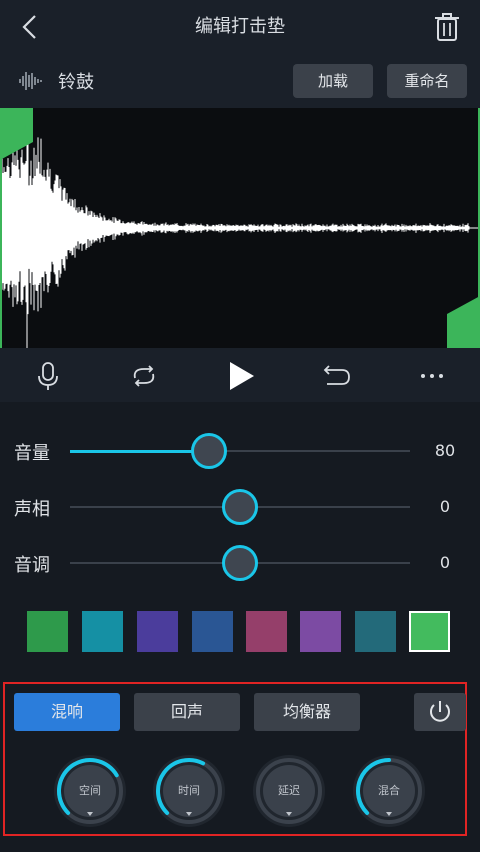  I want to click on sample-name: 铃鼓, so click(76, 82).